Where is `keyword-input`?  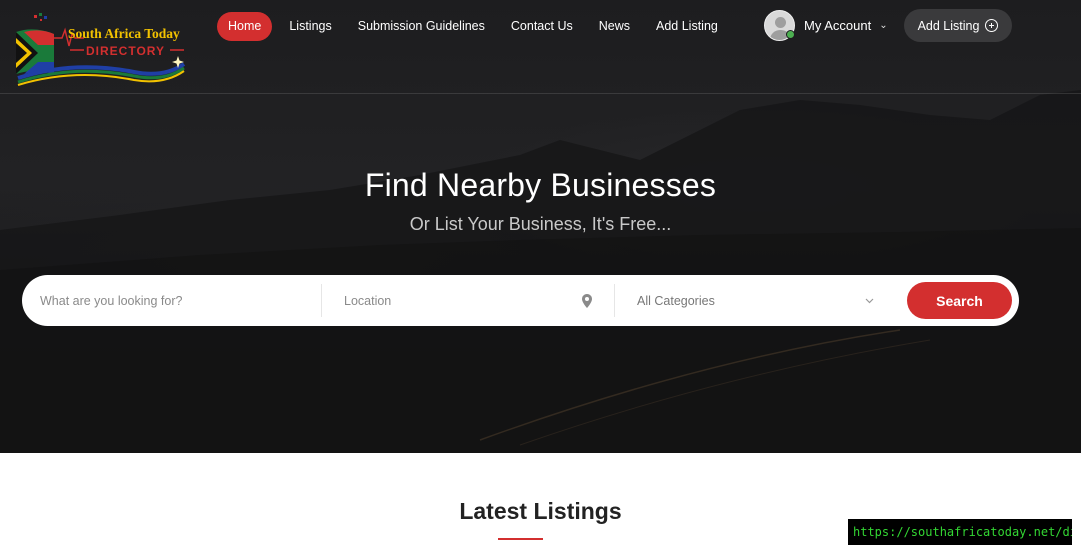 keyword-input is located at coordinates (180, 300).